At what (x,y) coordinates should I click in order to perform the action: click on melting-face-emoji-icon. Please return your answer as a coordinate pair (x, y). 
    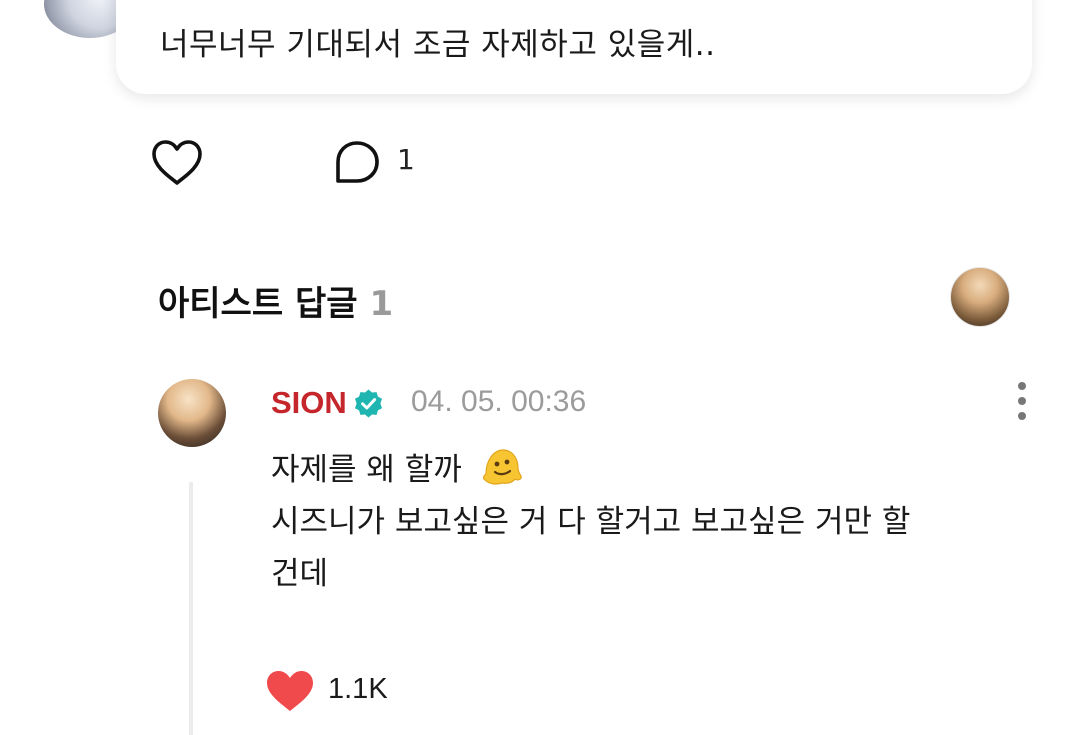
    Looking at the image, I should click on (502, 467).